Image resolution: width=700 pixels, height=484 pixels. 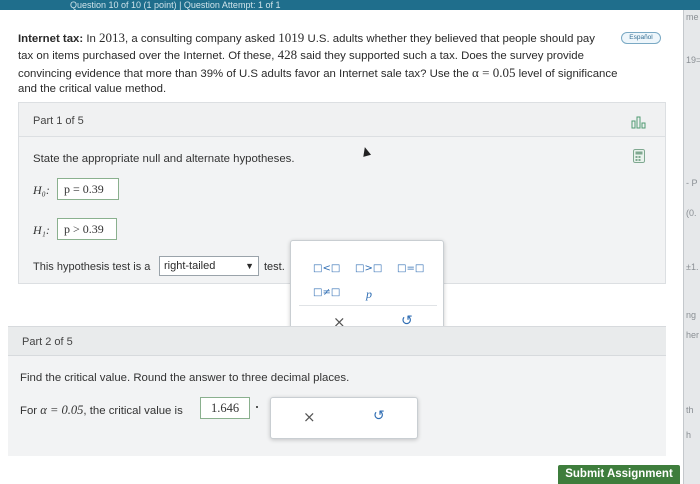 What do you see at coordinates (225, 408) in the screenshot?
I see `critical-value-input: 1.646` at bounding box center [225, 408].